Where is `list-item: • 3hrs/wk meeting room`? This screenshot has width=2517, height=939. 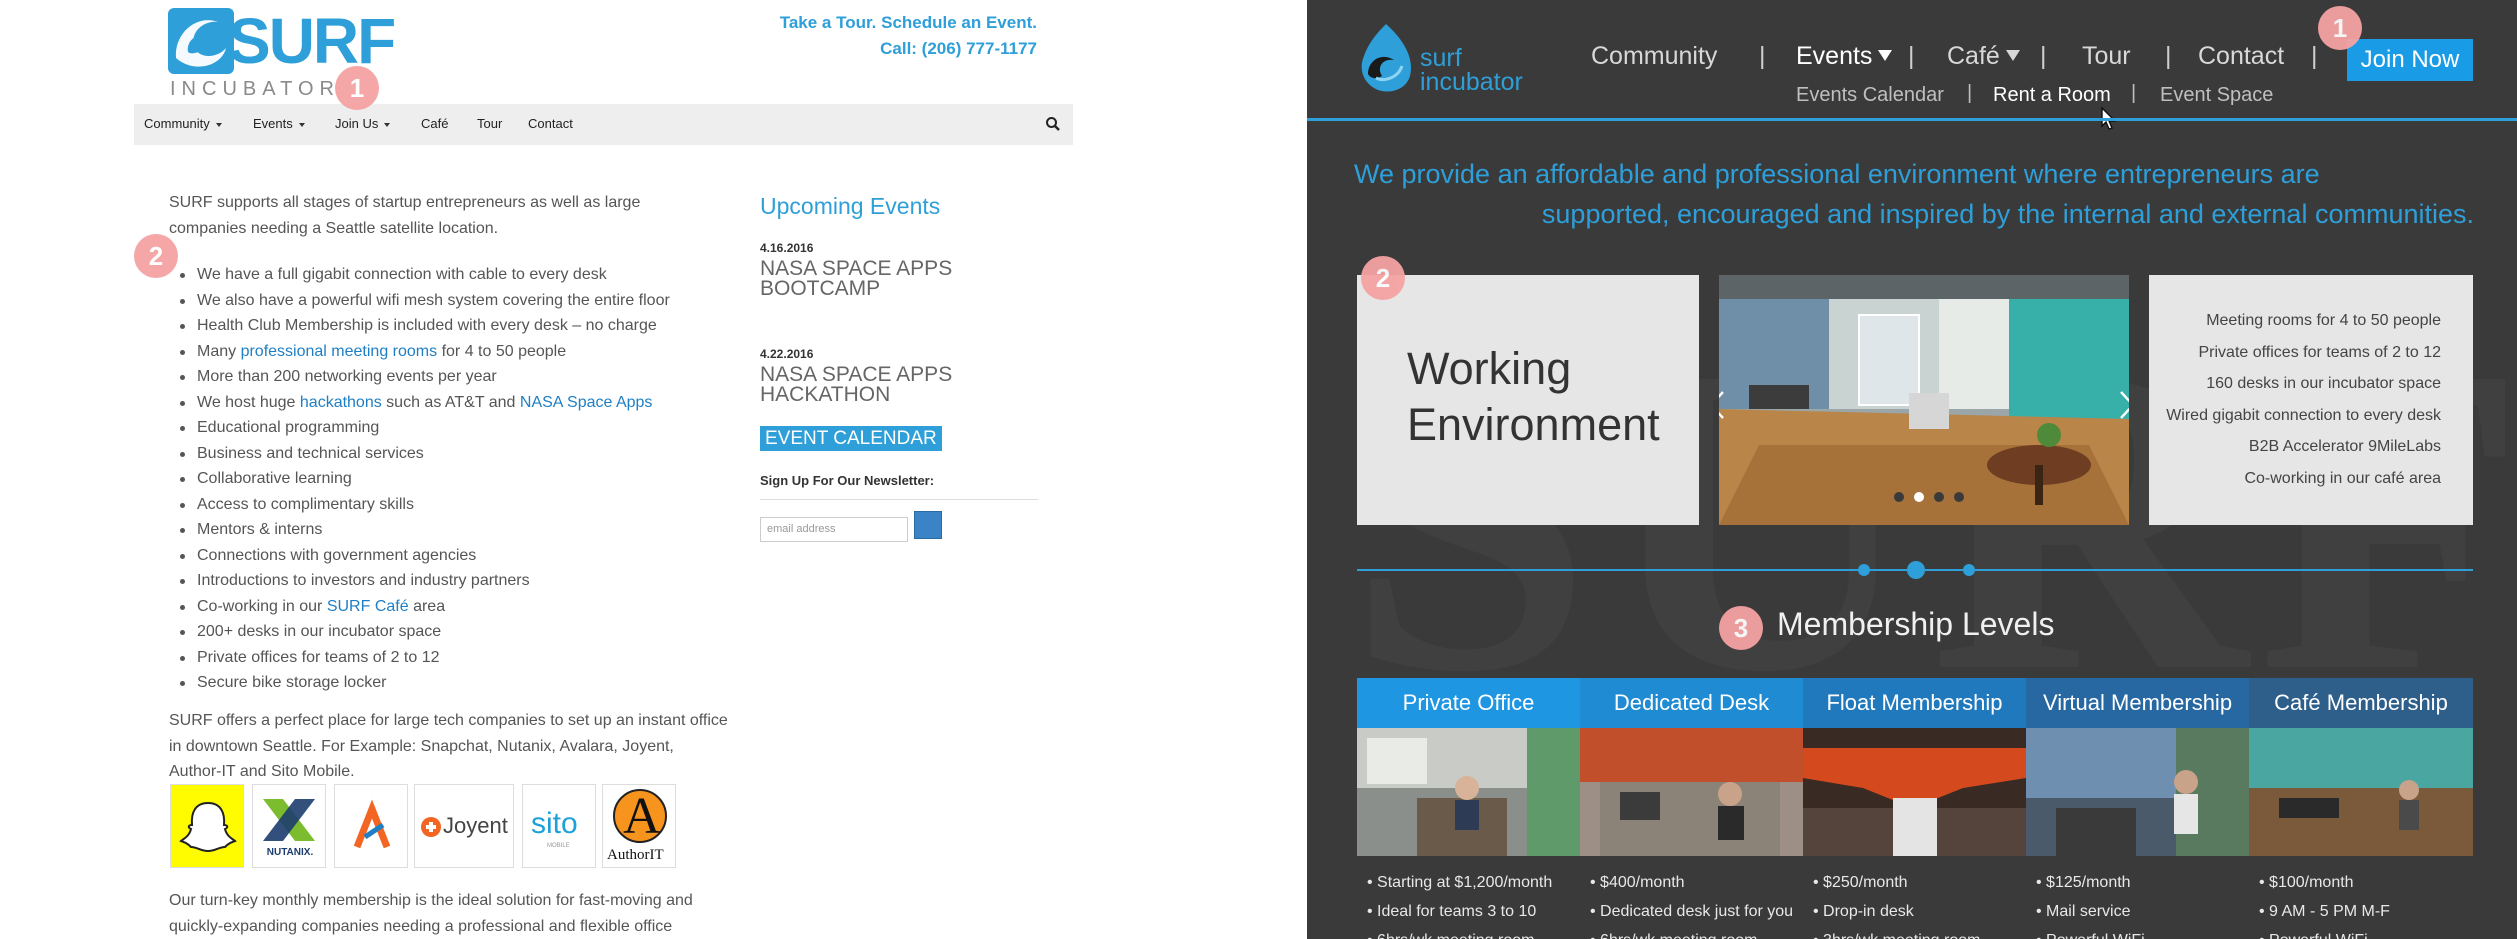 list-item: • 3hrs/wk meeting room is located at coordinates (1919, 932).